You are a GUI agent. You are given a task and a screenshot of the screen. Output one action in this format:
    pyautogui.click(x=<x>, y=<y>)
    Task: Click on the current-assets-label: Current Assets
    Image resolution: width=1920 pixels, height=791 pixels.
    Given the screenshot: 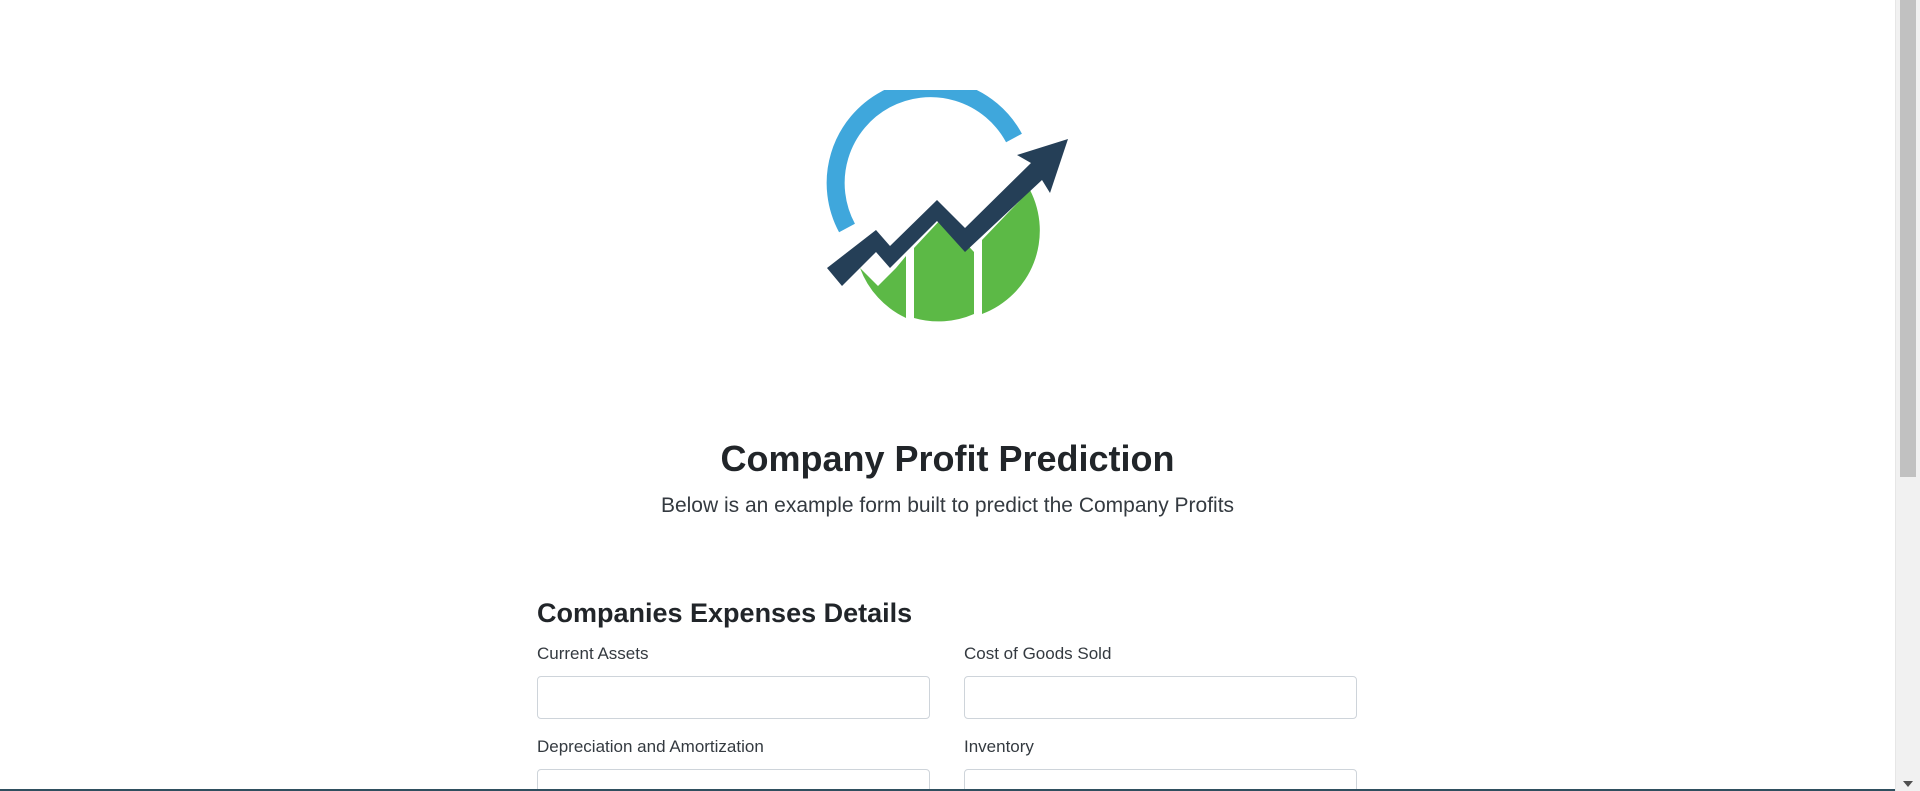 What is the action you would take?
    pyautogui.click(x=593, y=653)
    